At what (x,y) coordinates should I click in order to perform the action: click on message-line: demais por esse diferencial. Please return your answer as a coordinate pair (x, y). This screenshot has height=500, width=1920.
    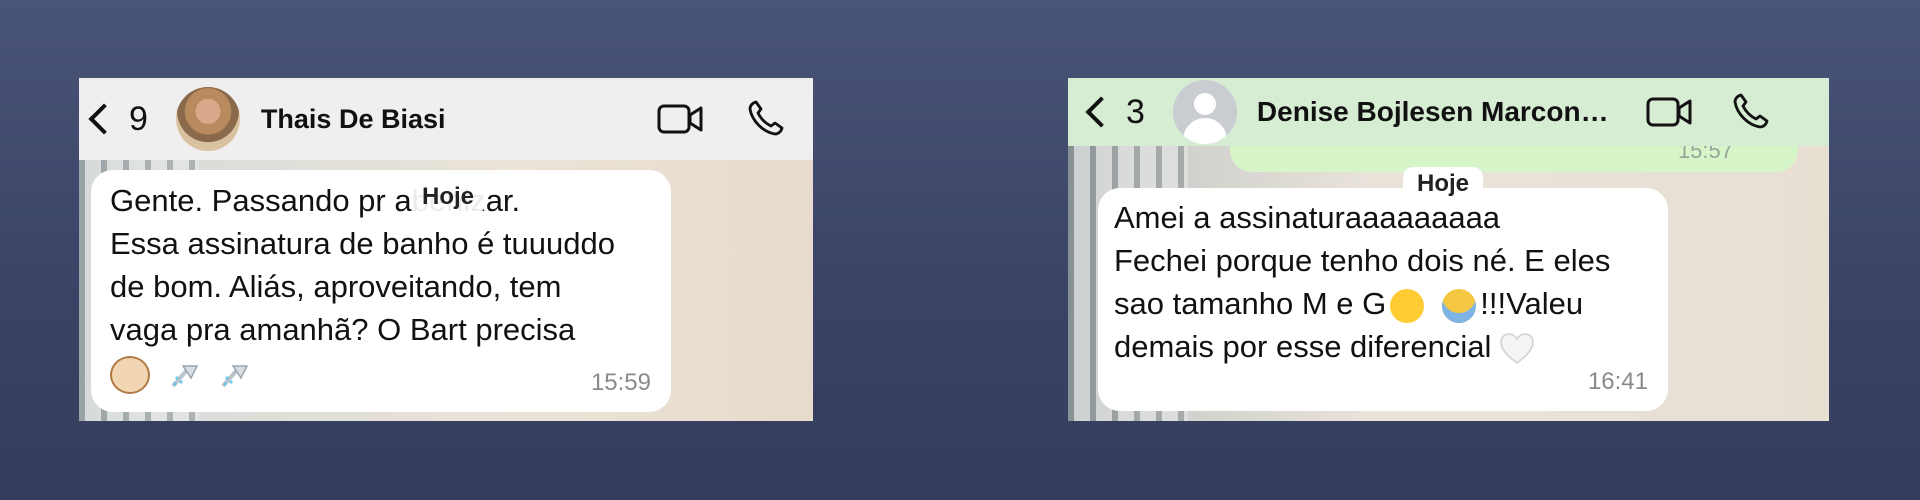
    Looking at the image, I should click on (1362, 346).